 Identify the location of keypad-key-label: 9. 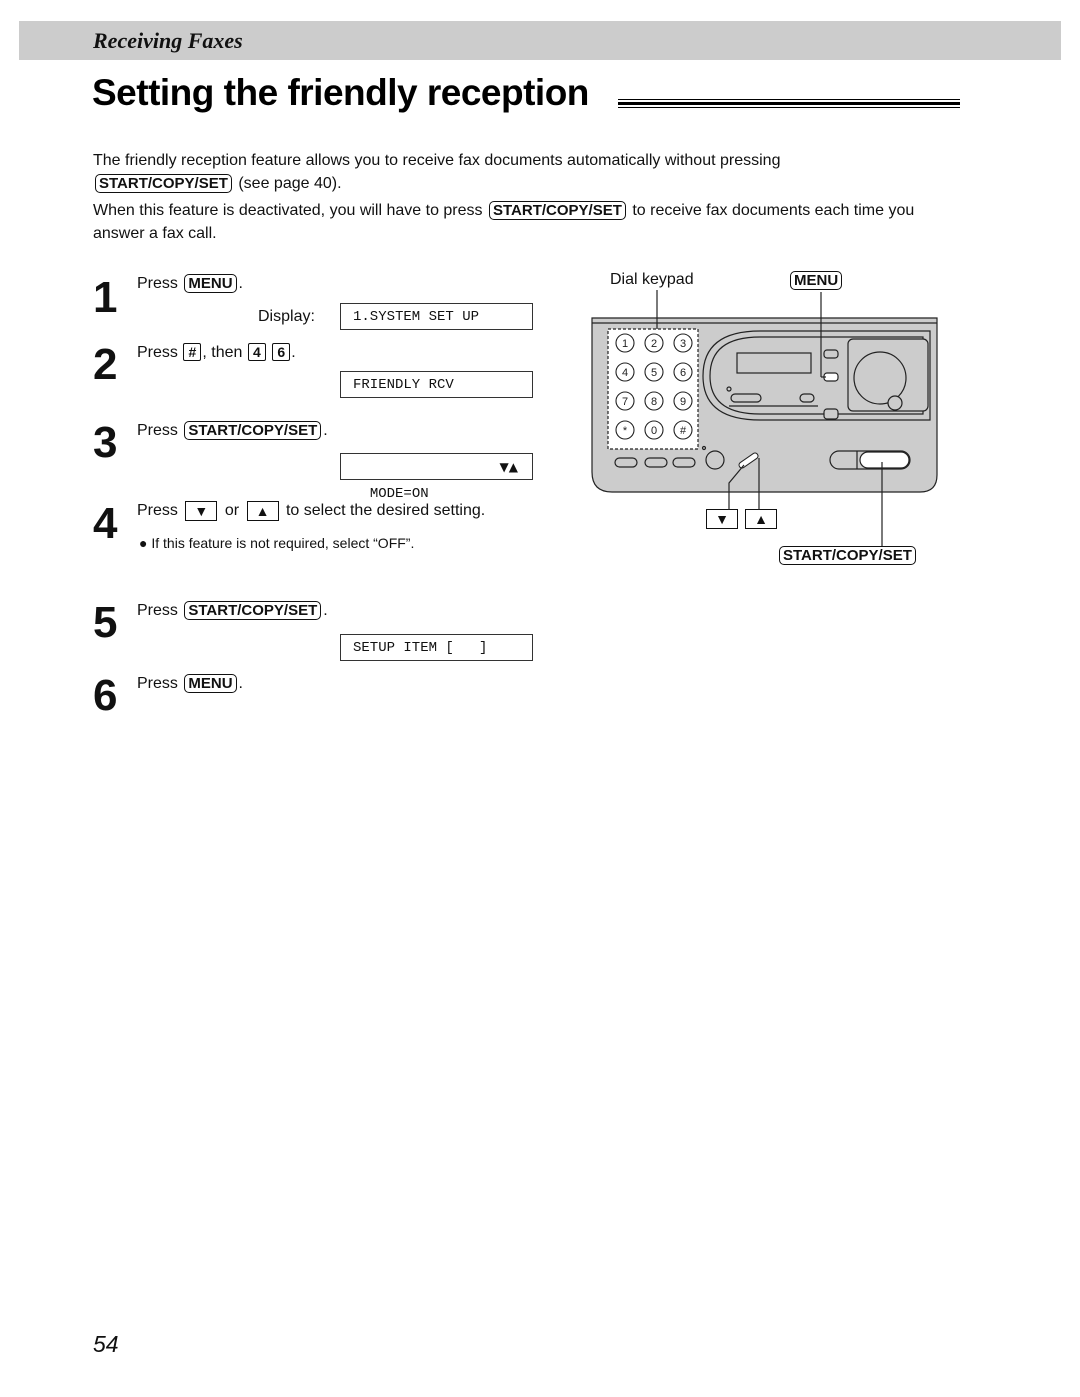
(683, 402).